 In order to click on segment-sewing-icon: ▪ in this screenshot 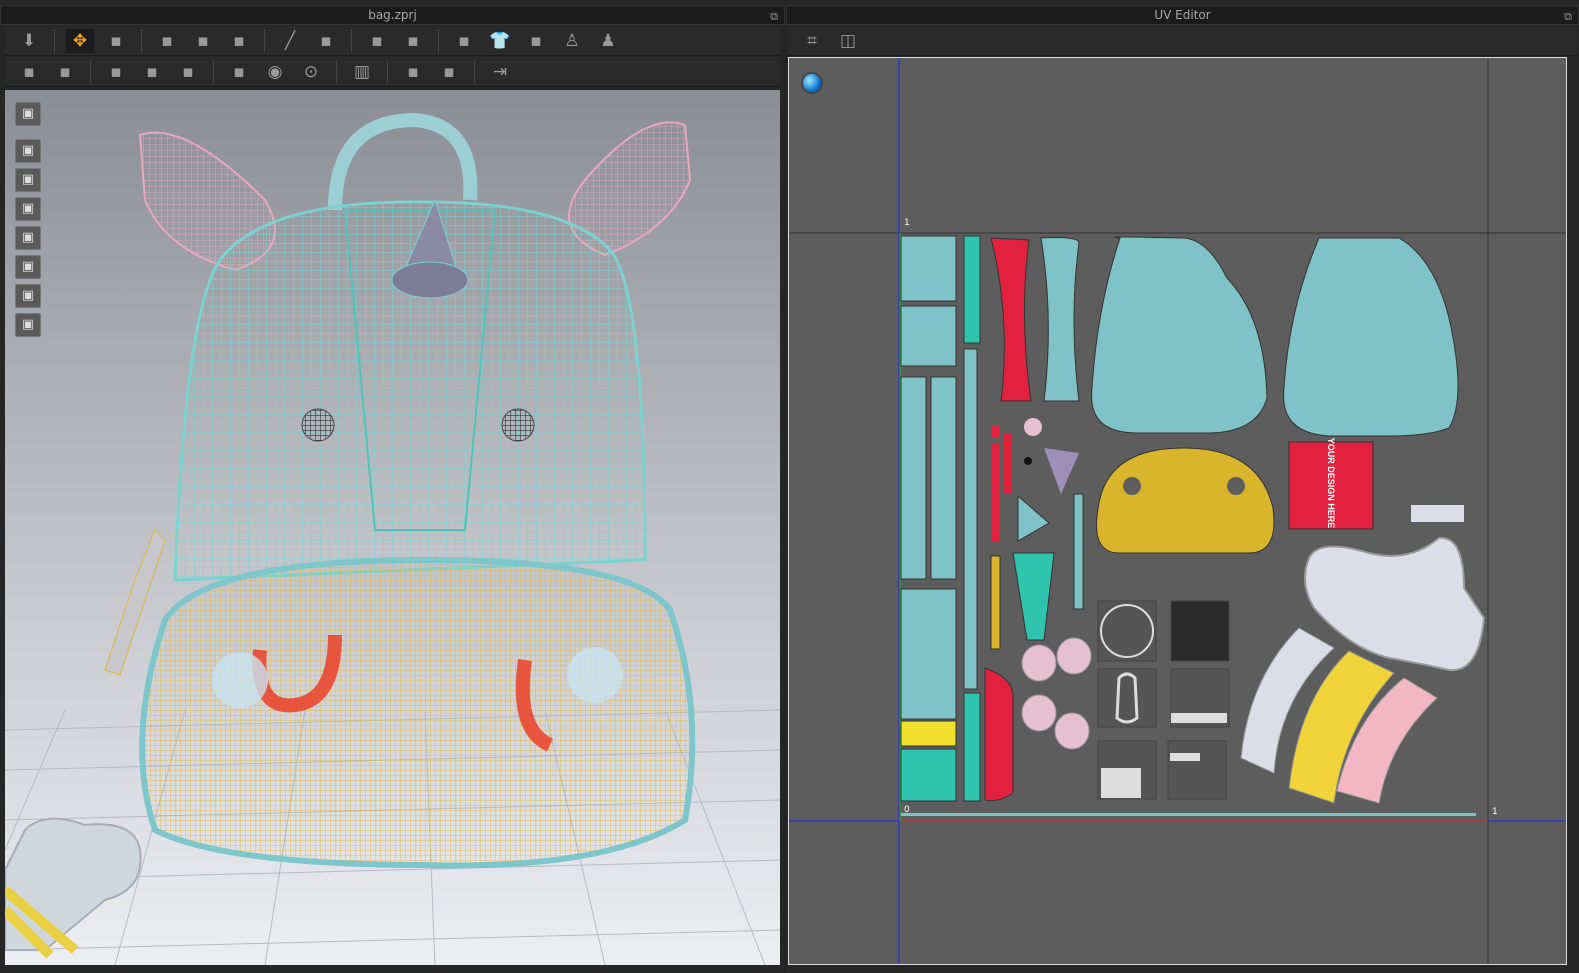, I will do `click(167, 41)`.